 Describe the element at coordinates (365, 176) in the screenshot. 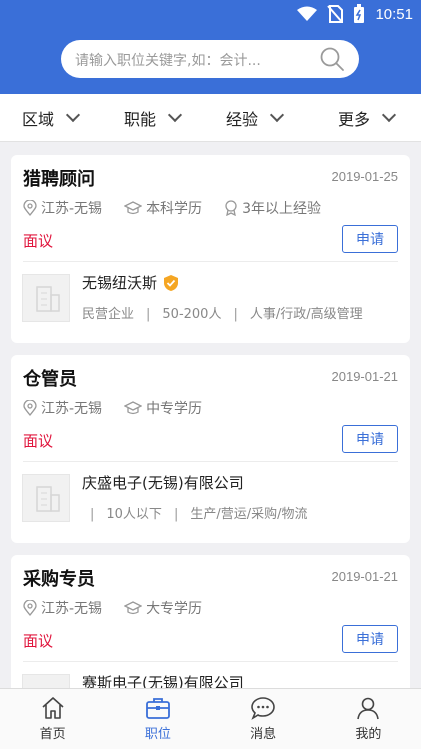

I see `job-date: 2019-01-25` at that location.